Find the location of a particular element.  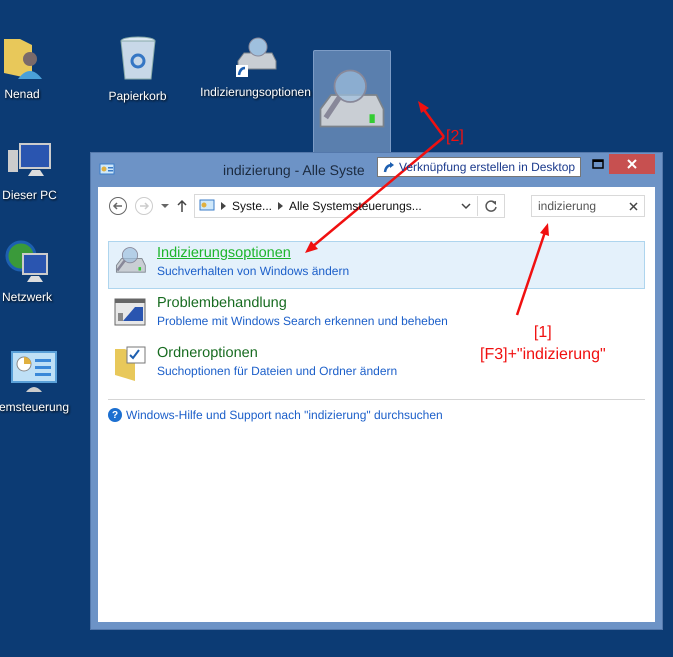

search-field: indizierung is located at coordinates (588, 206).